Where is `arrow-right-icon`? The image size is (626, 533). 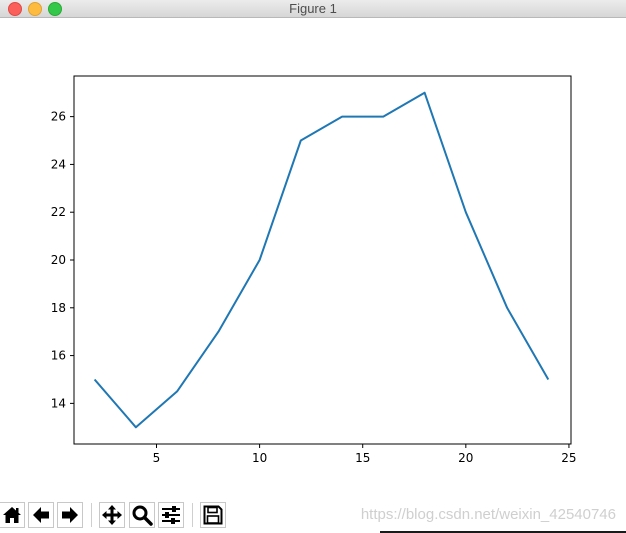 arrow-right-icon is located at coordinates (70, 515).